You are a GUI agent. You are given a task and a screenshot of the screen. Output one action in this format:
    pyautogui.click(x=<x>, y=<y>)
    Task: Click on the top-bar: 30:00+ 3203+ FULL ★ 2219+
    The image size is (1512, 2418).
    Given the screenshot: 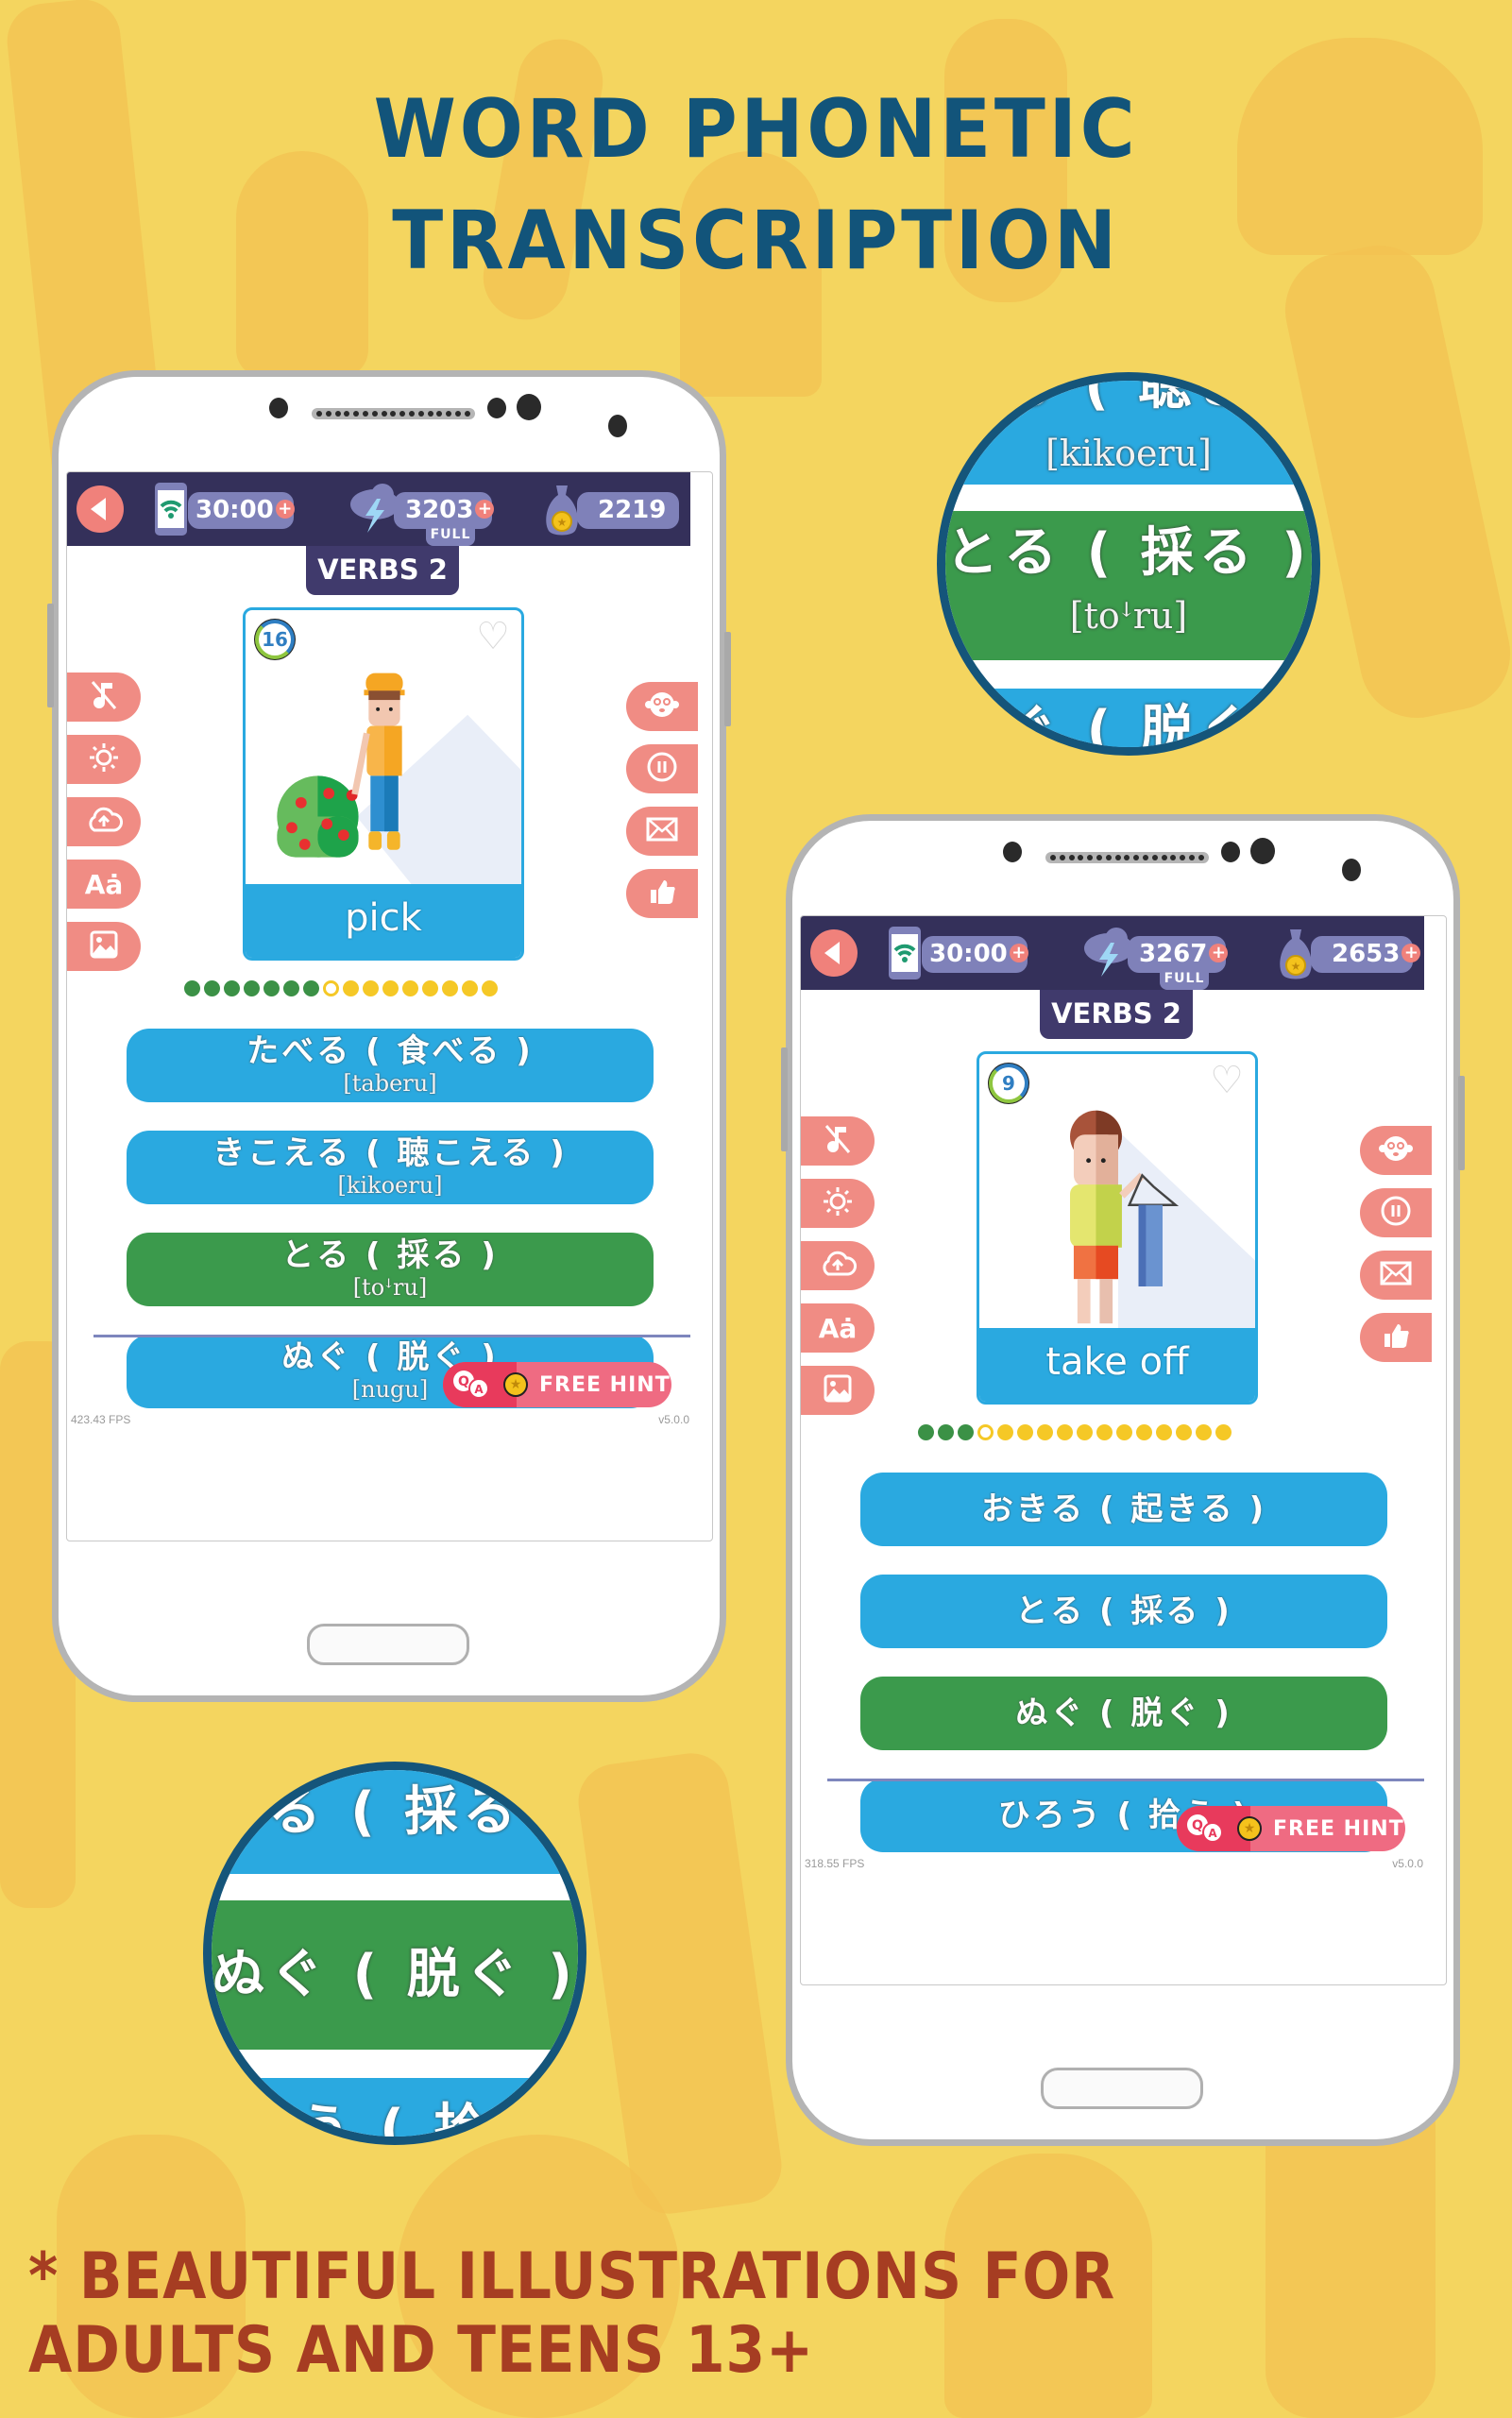 What is the action you would take?
    pyautogui.click(x=378, y=509)
    